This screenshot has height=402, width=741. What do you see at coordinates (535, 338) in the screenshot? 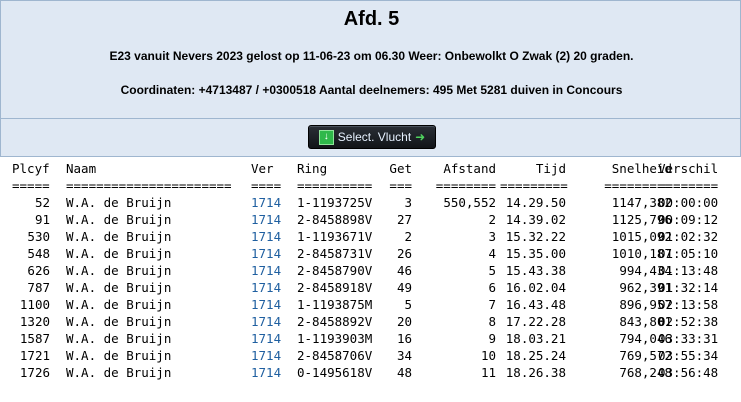
I see `cell-tijd: 18.03.21` at bounding box center [535, 338].